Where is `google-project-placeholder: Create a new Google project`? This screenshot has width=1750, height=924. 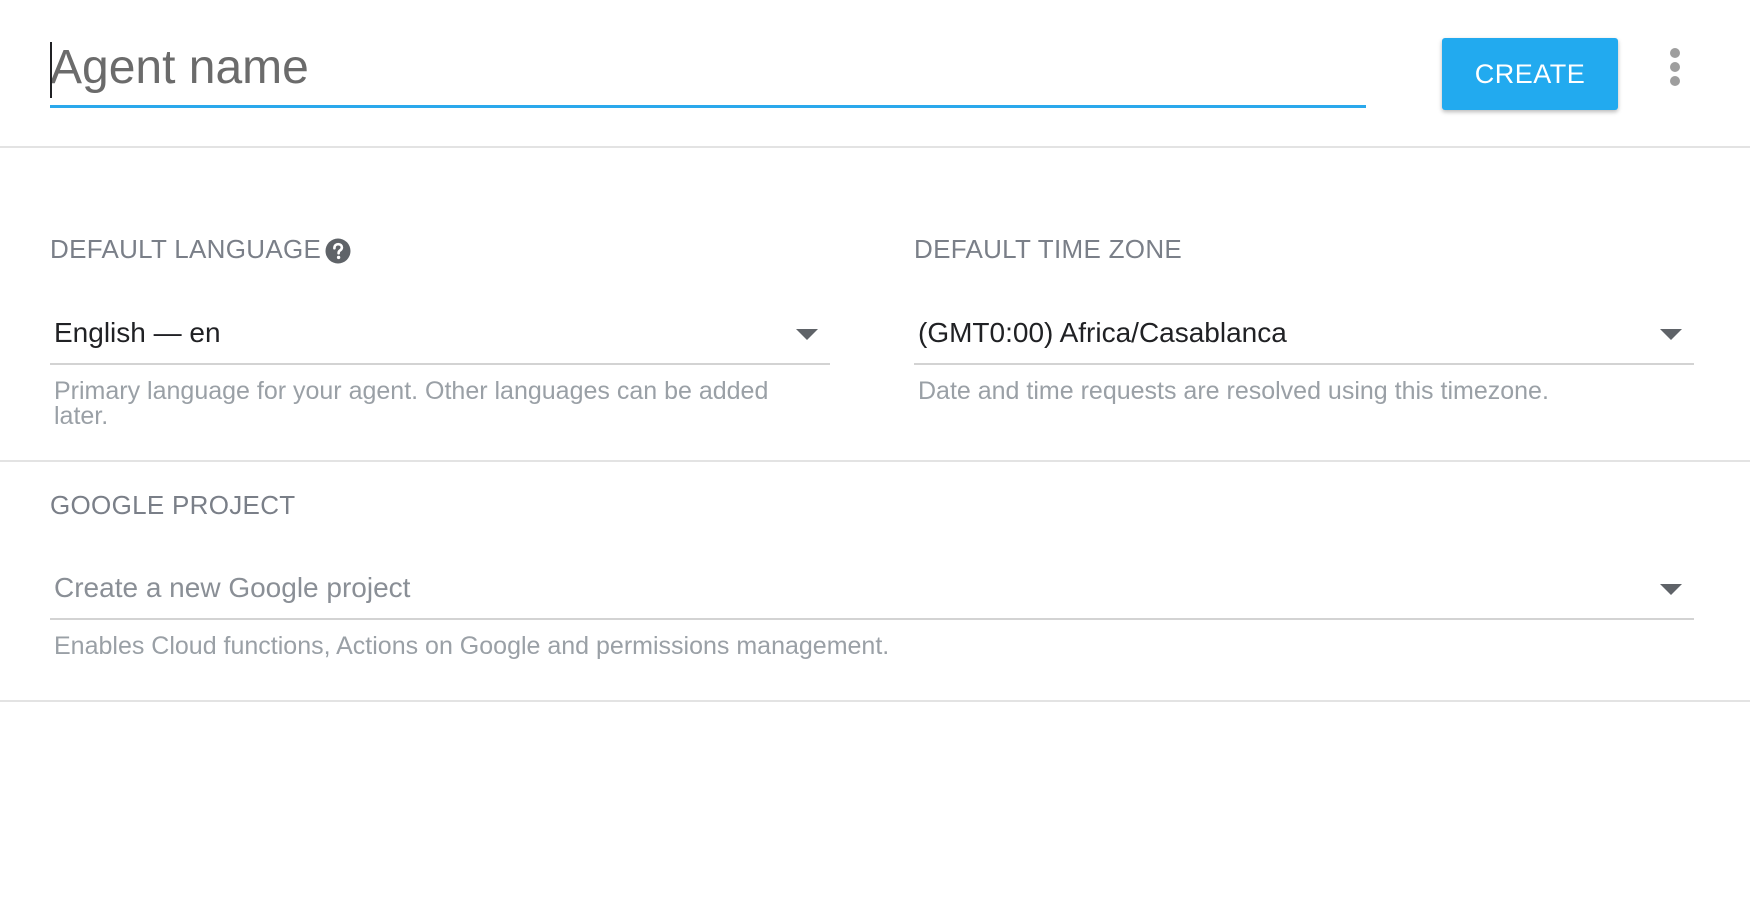 google-project-placeholder: Create a new Google project is located at coordinates (232, 587).